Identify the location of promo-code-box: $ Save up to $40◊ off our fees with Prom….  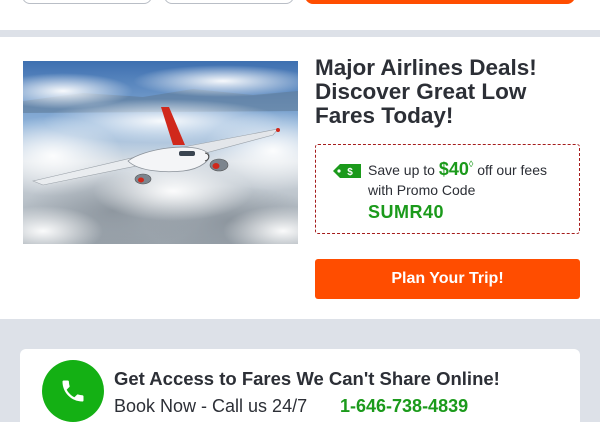
(447, 189).